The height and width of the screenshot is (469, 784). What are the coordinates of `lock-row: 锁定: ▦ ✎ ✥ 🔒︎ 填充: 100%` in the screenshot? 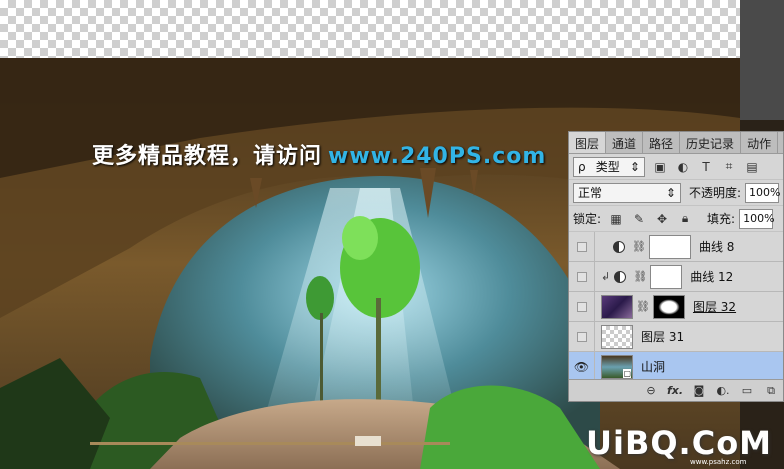 It's located at (676, 219).